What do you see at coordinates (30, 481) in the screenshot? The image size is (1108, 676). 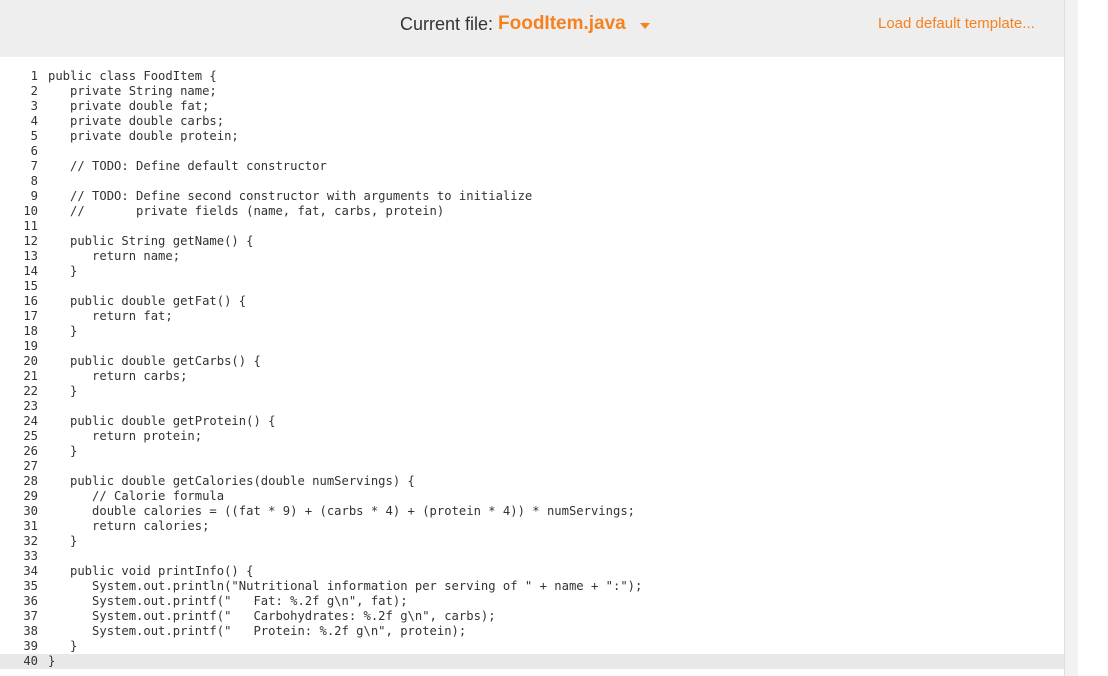 I see `line-number: 28` at bounding box center [30, 481].